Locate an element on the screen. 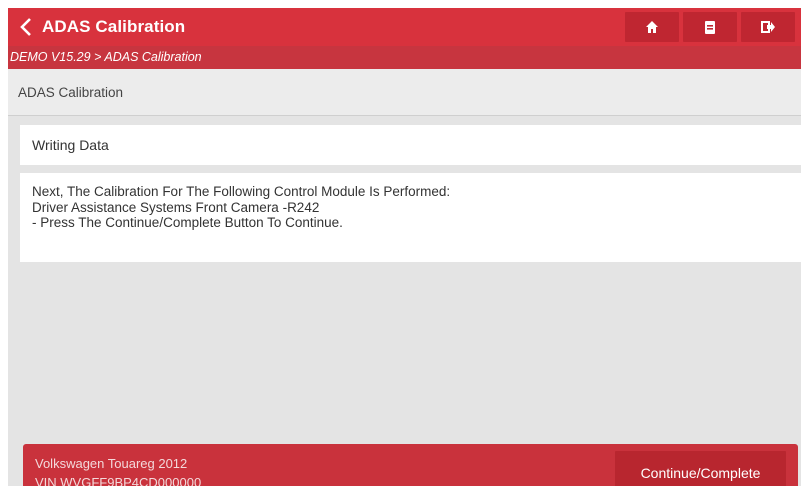 This screenshot has width=801, height=486. exit-button is located at coordinates (768, 27).